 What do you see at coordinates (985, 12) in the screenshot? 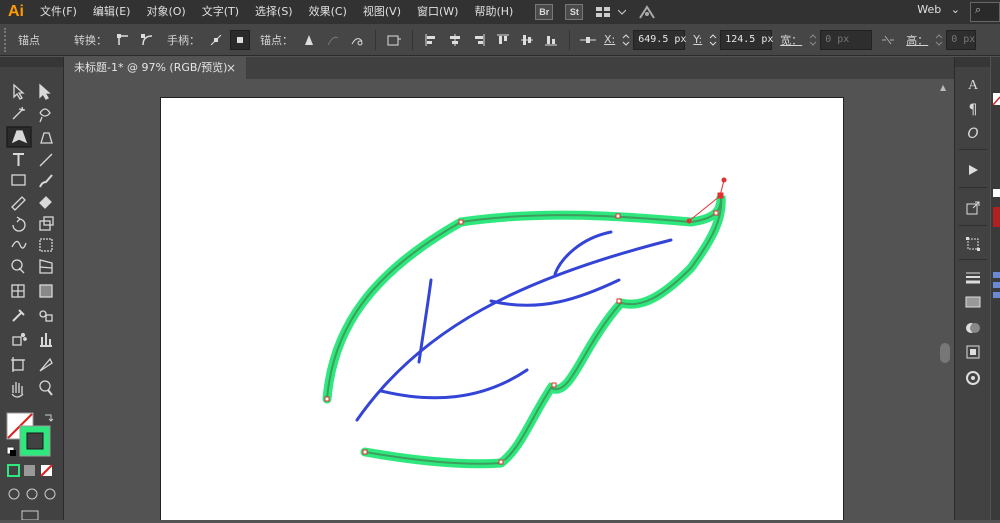
I see `search-field: ⌕` at bounding box center [985, 12].